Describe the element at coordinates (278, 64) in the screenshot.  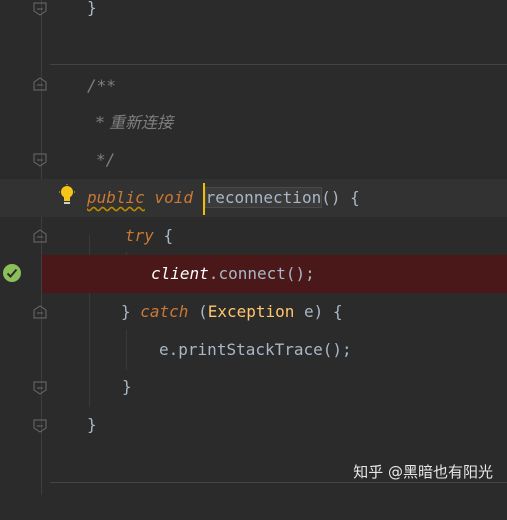
I see `method-separator` at that location.